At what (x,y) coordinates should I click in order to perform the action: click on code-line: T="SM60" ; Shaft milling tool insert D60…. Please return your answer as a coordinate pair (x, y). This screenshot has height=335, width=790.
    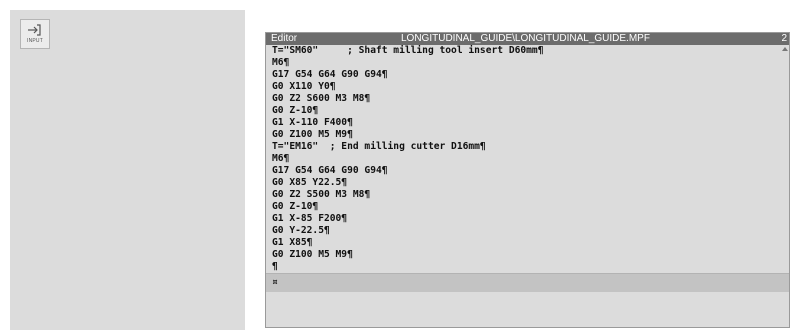
    Looking at the image, I should click on (527, 51).